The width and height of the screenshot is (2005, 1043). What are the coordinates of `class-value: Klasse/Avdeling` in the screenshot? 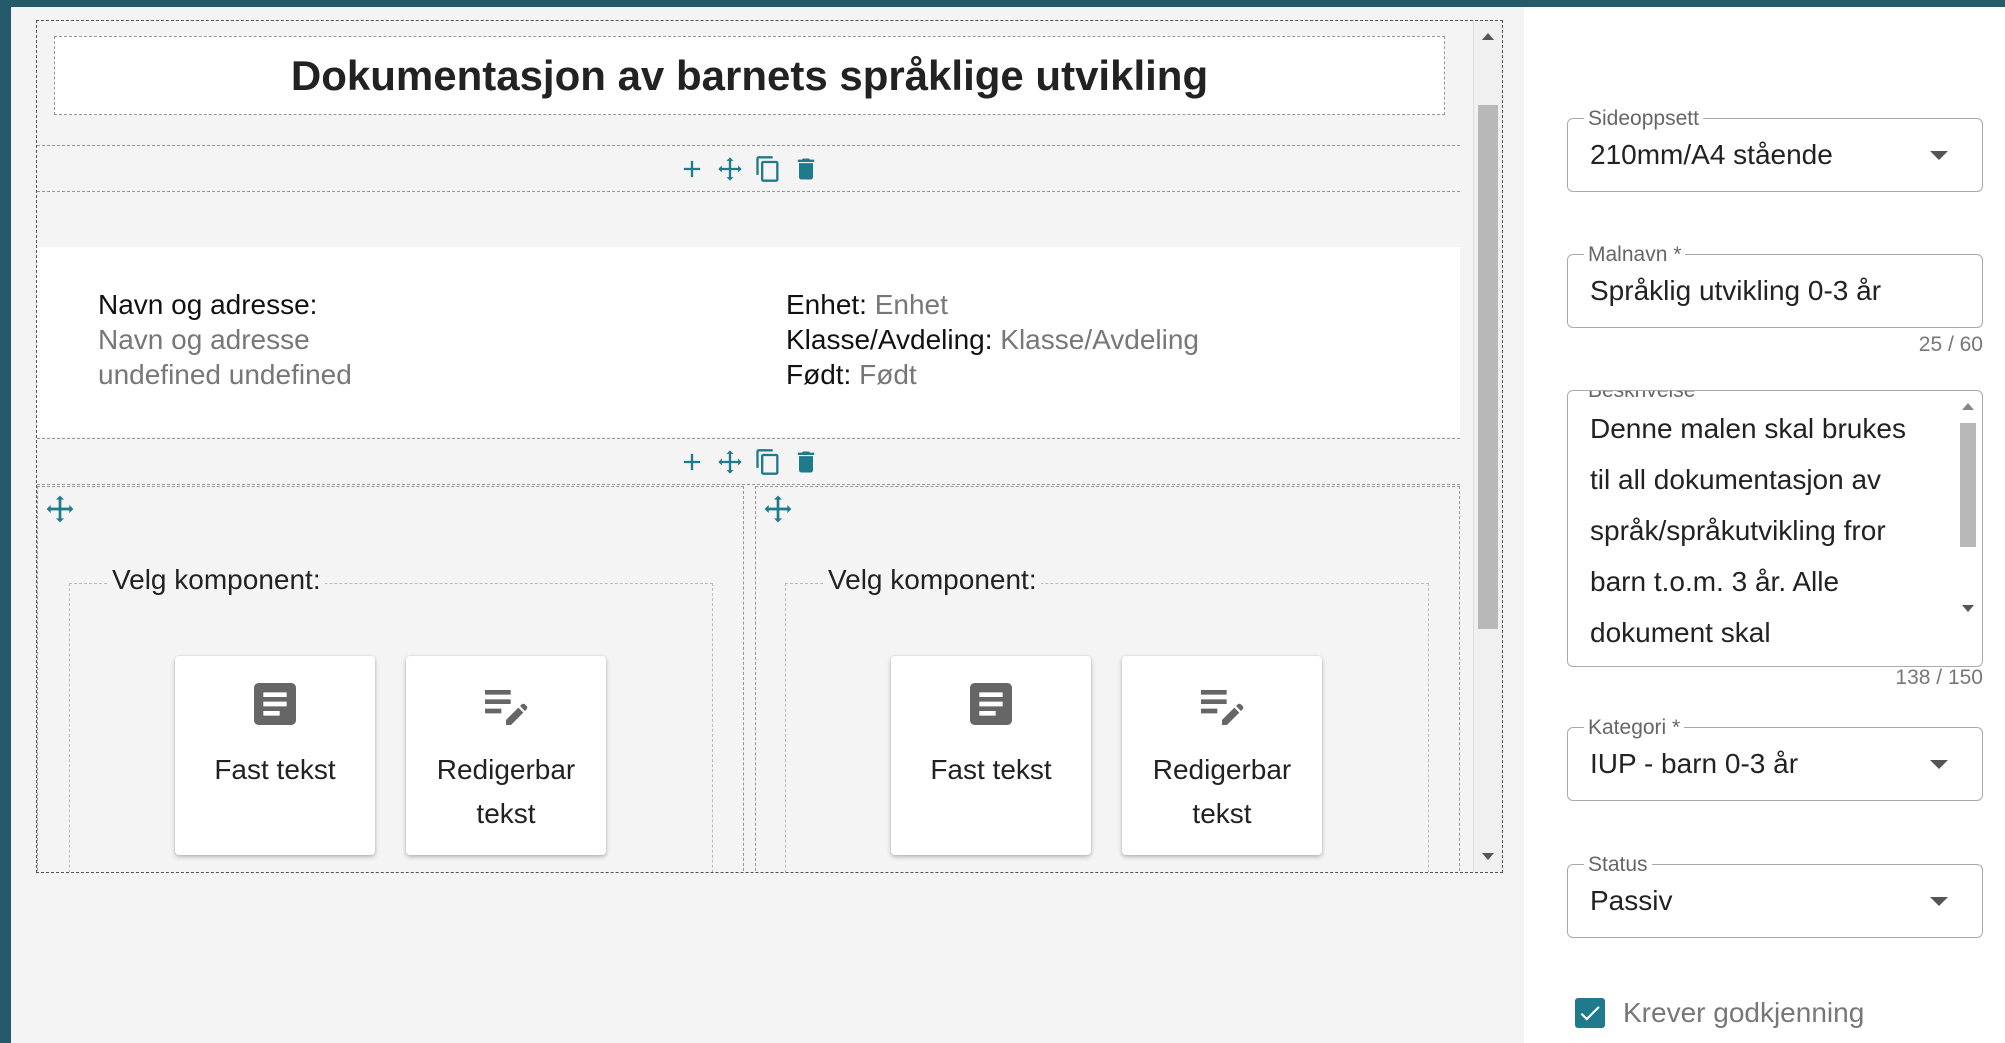 It's located at (1100, 339).